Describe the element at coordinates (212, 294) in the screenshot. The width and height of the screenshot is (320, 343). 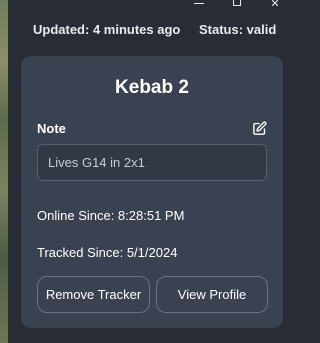
I see `view-profile-button: View Profile` at that location.